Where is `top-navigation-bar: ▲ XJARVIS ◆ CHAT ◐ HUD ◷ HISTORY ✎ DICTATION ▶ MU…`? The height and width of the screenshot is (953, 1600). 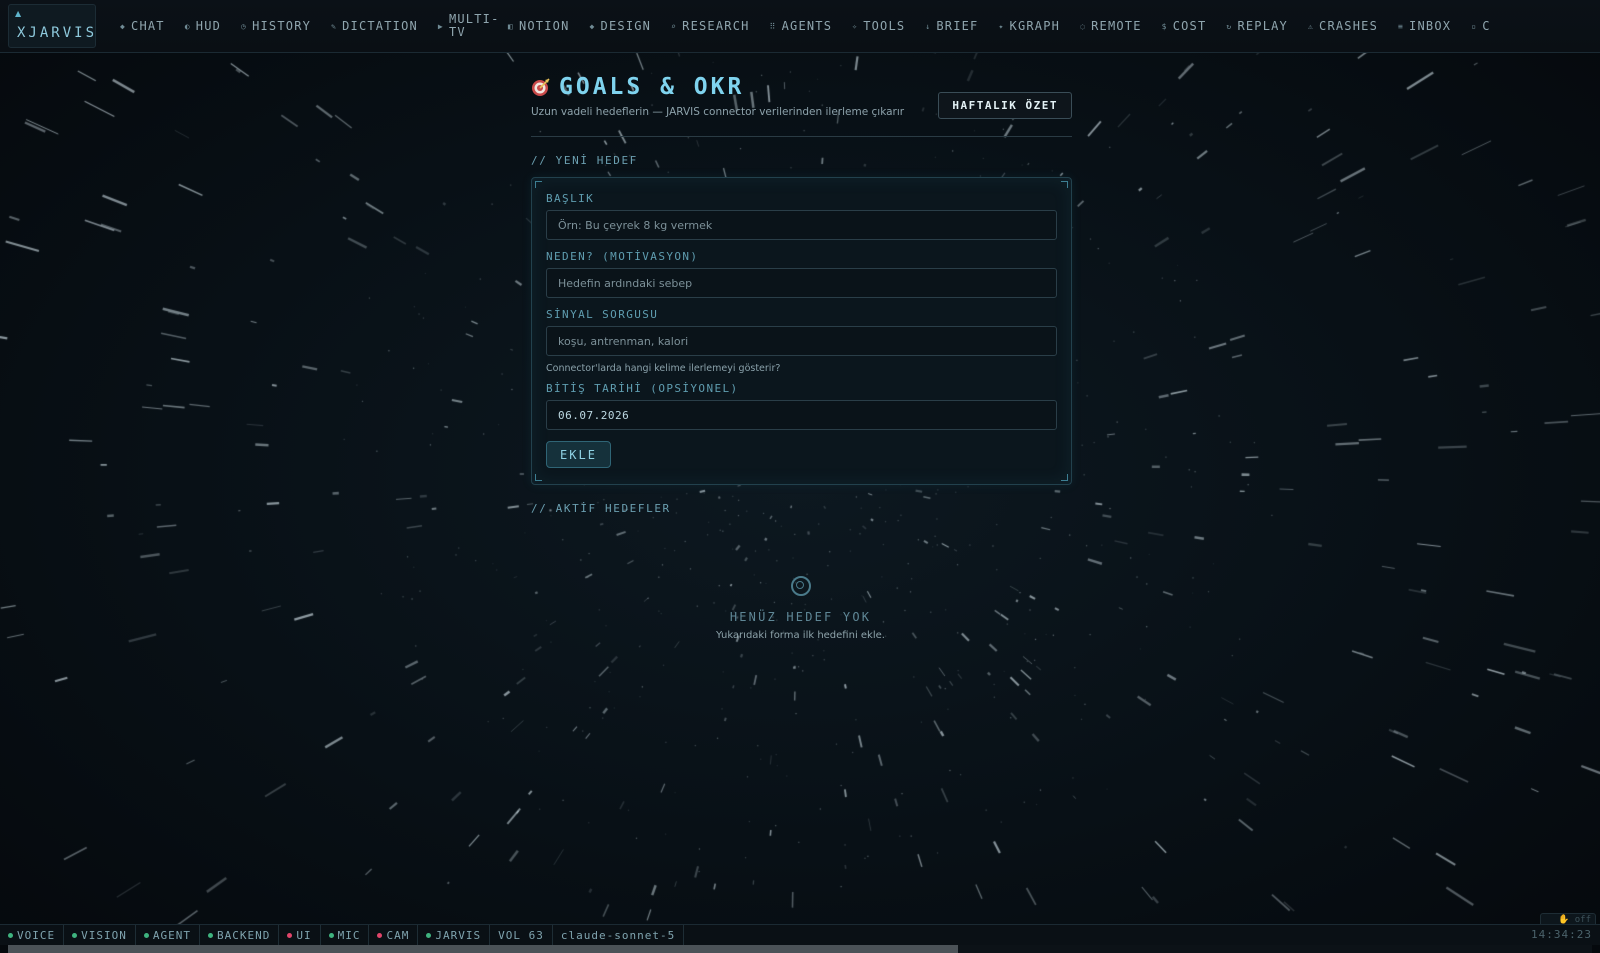
top-navigation-bar: ▲ XJARVIS ◆ CHAT ◐ HUD ◷ HISTORY ✎ DICTATION ▶ MU… is located at coordinates (800, 26).